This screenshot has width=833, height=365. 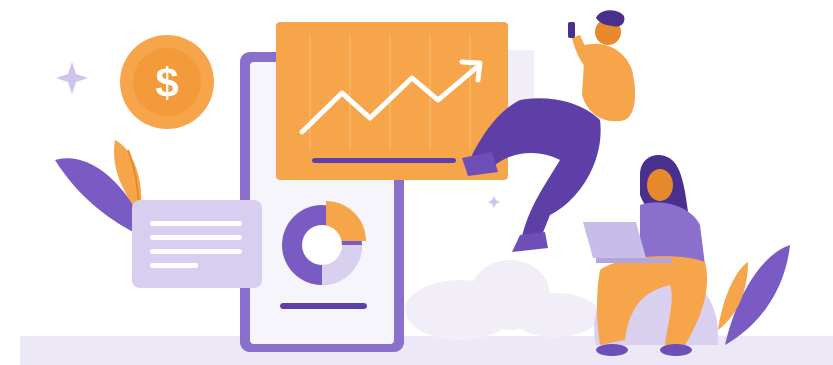 I want to click on message-card, so click(x=197, y=244).